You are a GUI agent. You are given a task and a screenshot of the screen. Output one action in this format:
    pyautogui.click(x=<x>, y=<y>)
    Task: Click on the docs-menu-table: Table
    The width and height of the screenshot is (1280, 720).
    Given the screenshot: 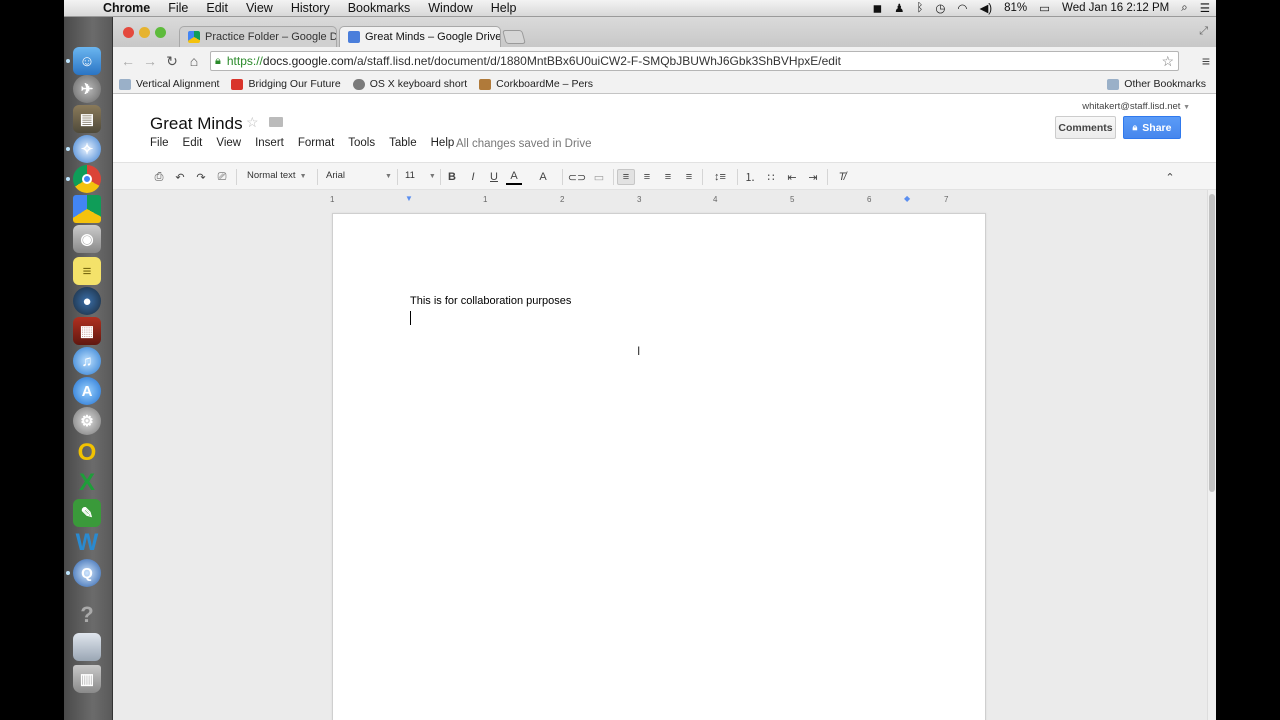 What is the action you would take?
    pyautogui.click(x=403, y=143)
    